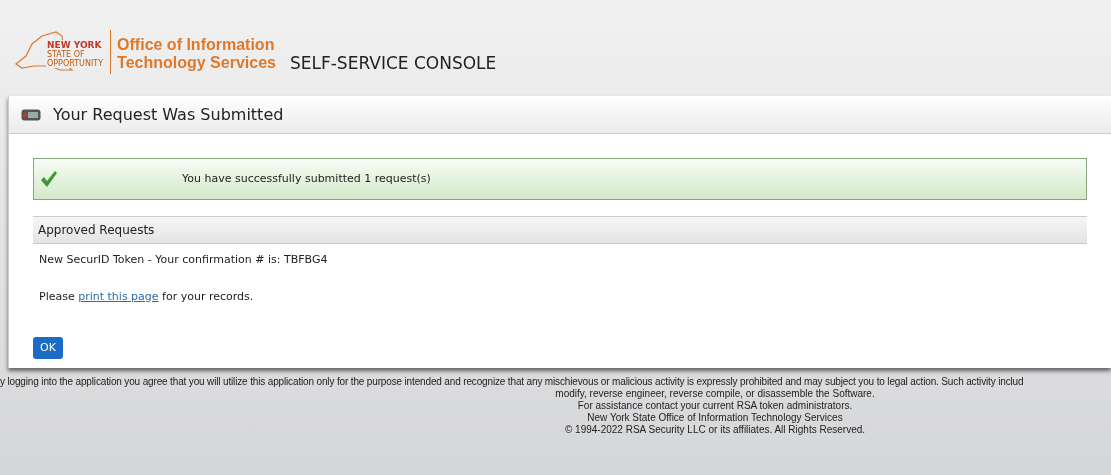  Describe the element at coordinates (715, 430) in the screenshot. I see `footer-text: © 1994-2022 RSA Security LLC or its affiliates. All Rights Reserved.` at that location.